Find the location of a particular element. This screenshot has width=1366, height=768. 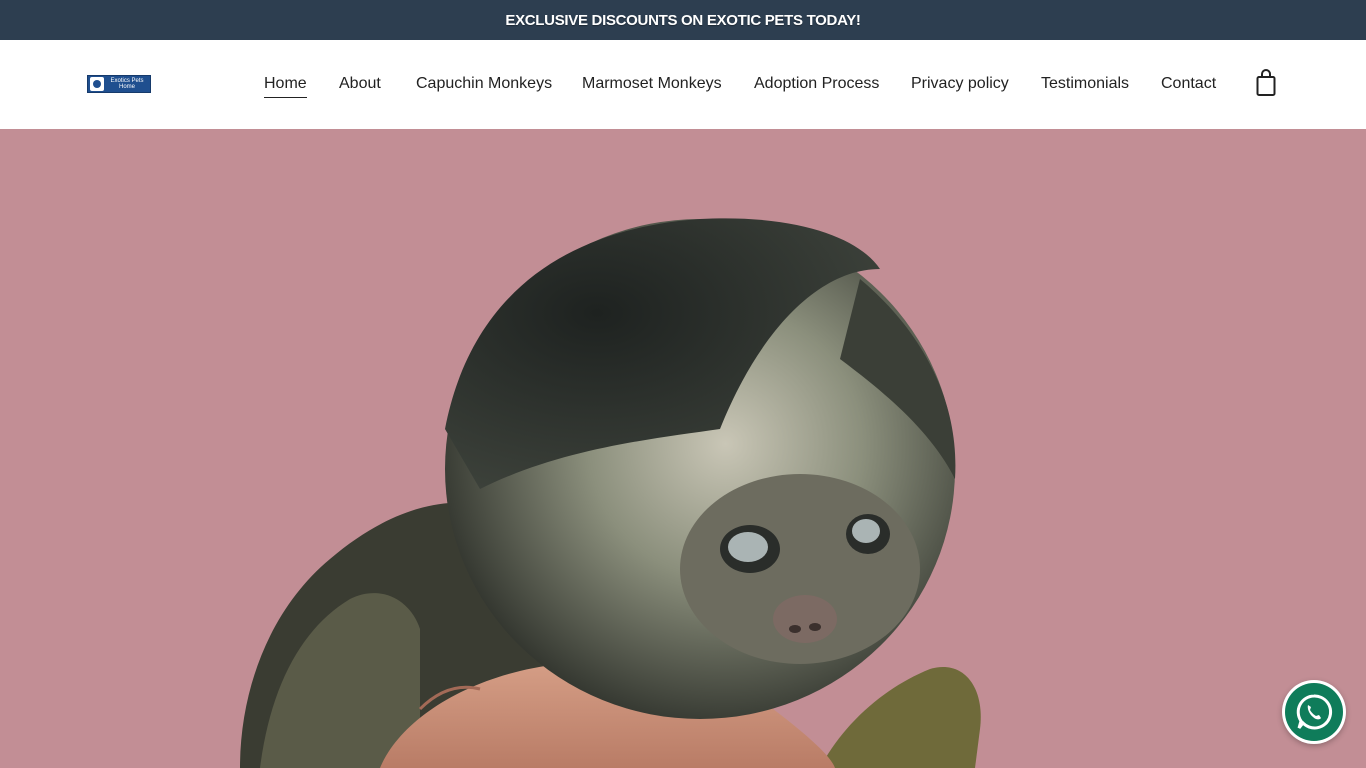

nav-item-testimonials: Testimonials is located at coordinates (1085, 84).